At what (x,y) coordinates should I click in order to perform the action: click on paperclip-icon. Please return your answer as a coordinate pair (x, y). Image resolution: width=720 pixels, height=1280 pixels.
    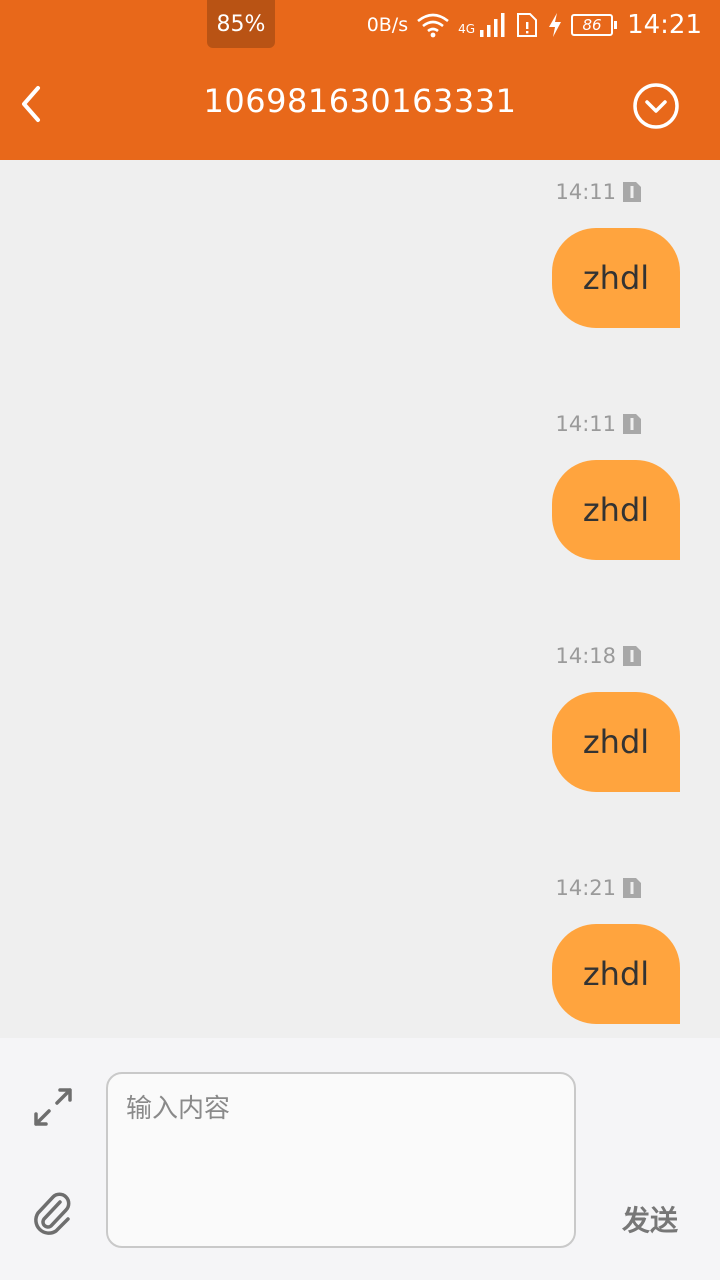
    Looking at the image, I should click on (52, 1213).